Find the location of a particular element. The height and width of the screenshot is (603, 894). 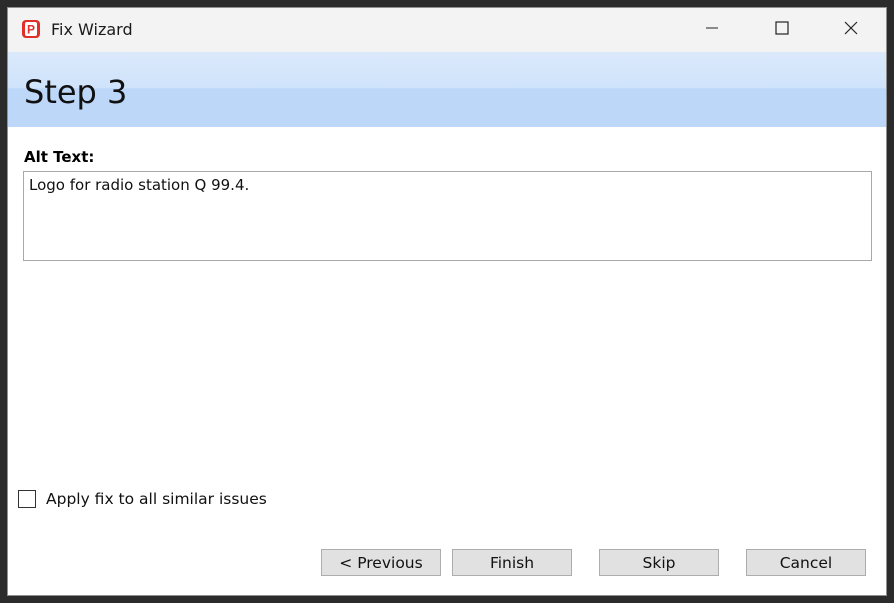

pdf-app-icon: P is located at coordinates (31, 29).